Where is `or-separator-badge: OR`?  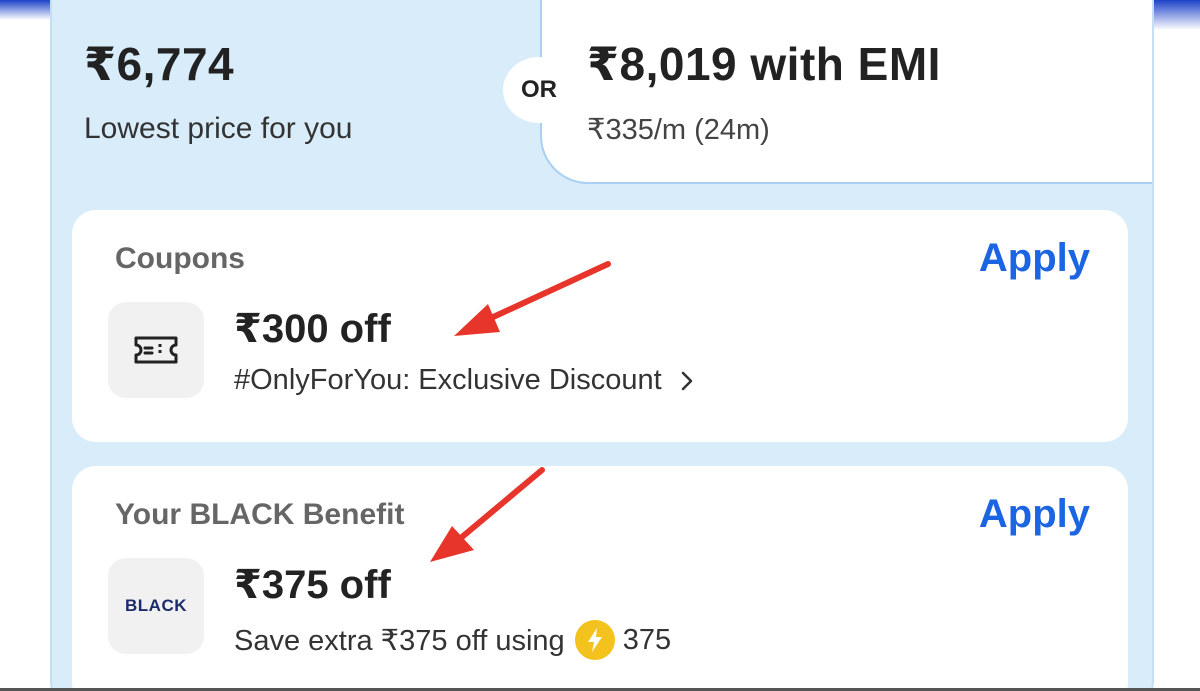 or-separator-badge: OR is located at coordinates (539, 90).